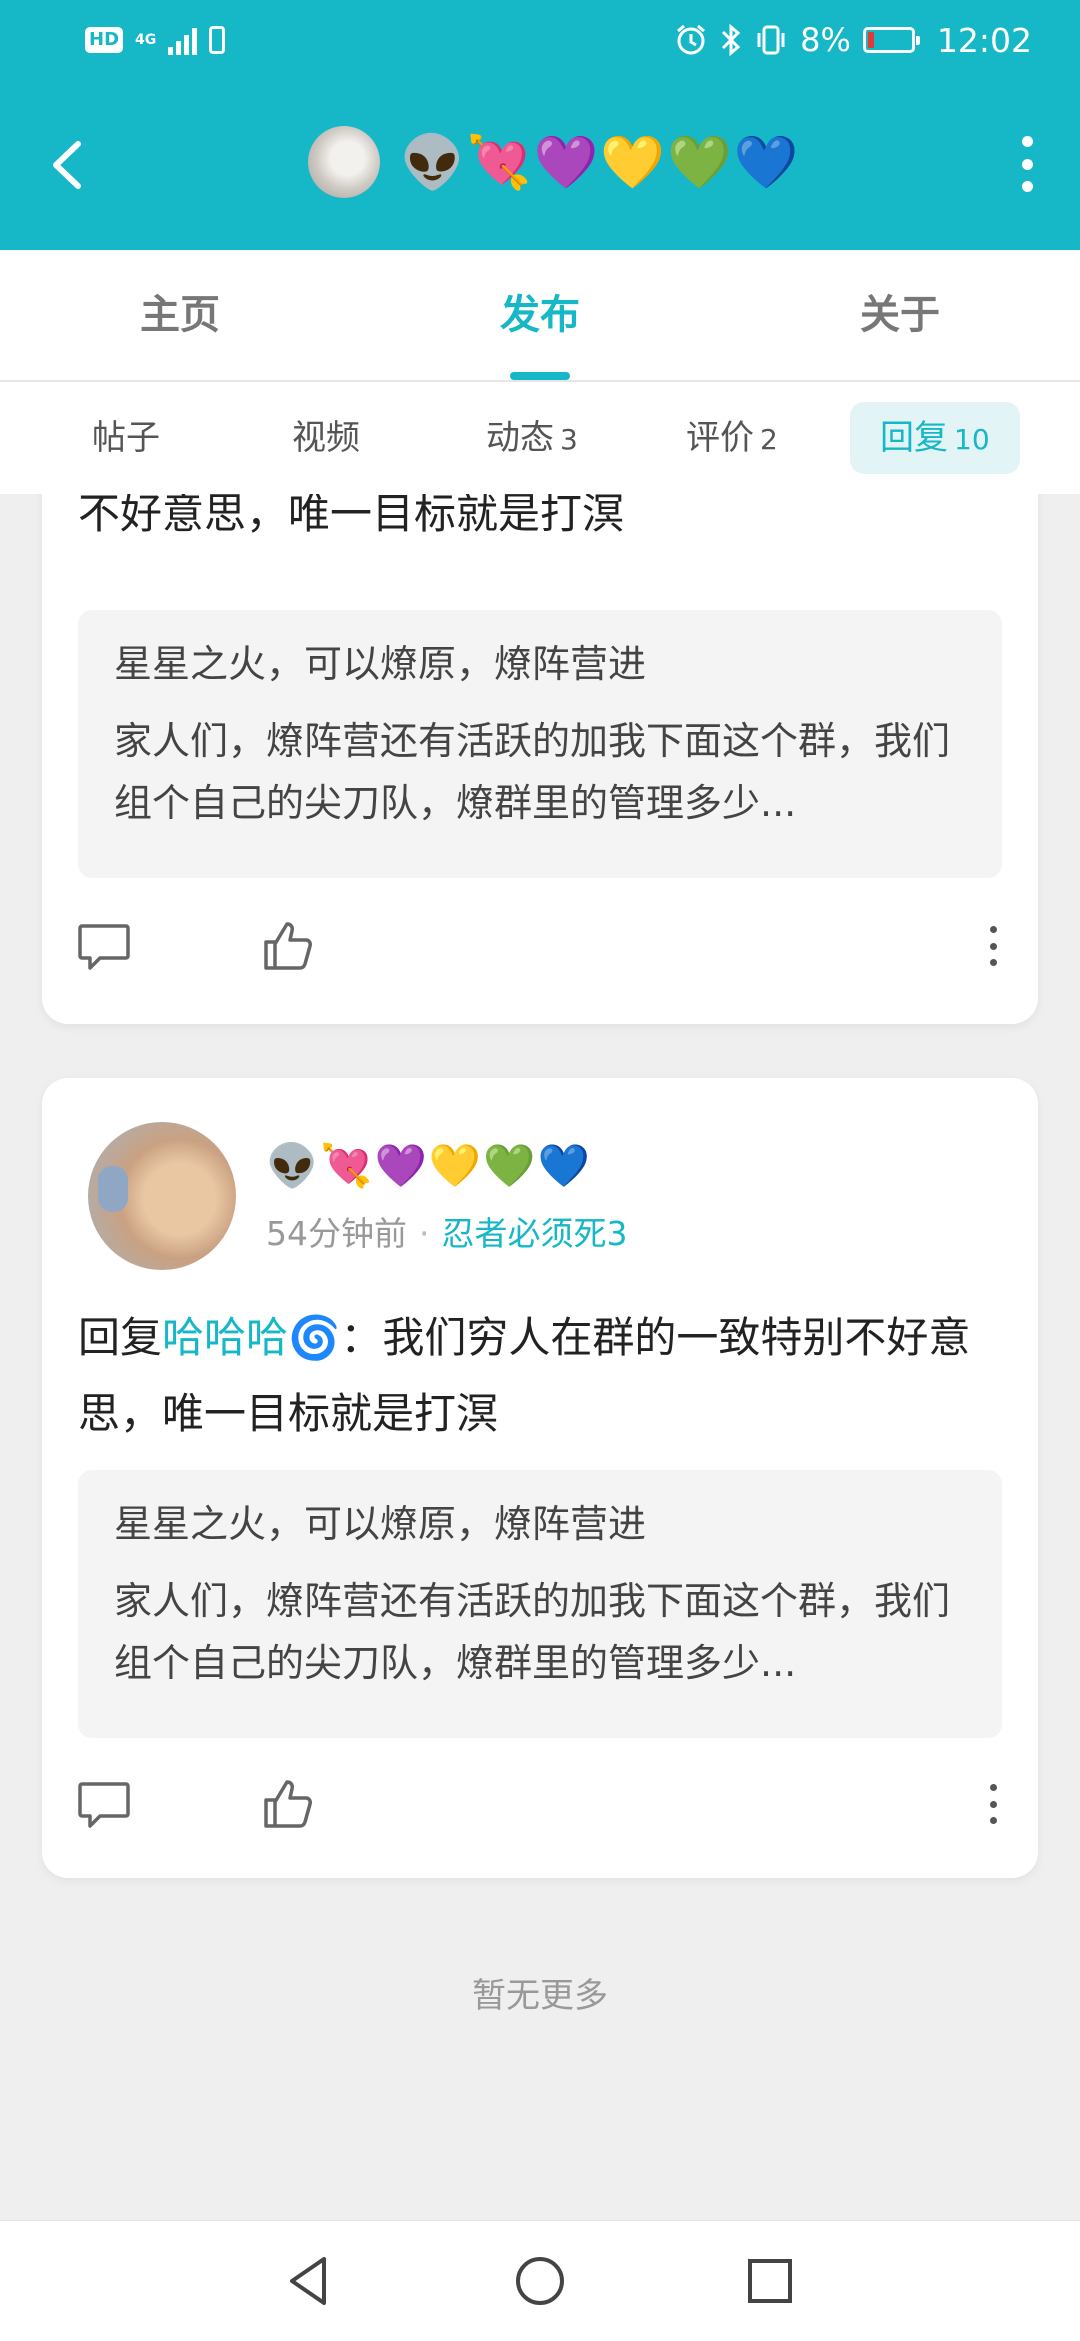  I want to click on subtab-videos-label: 视频, so click(326, 438).